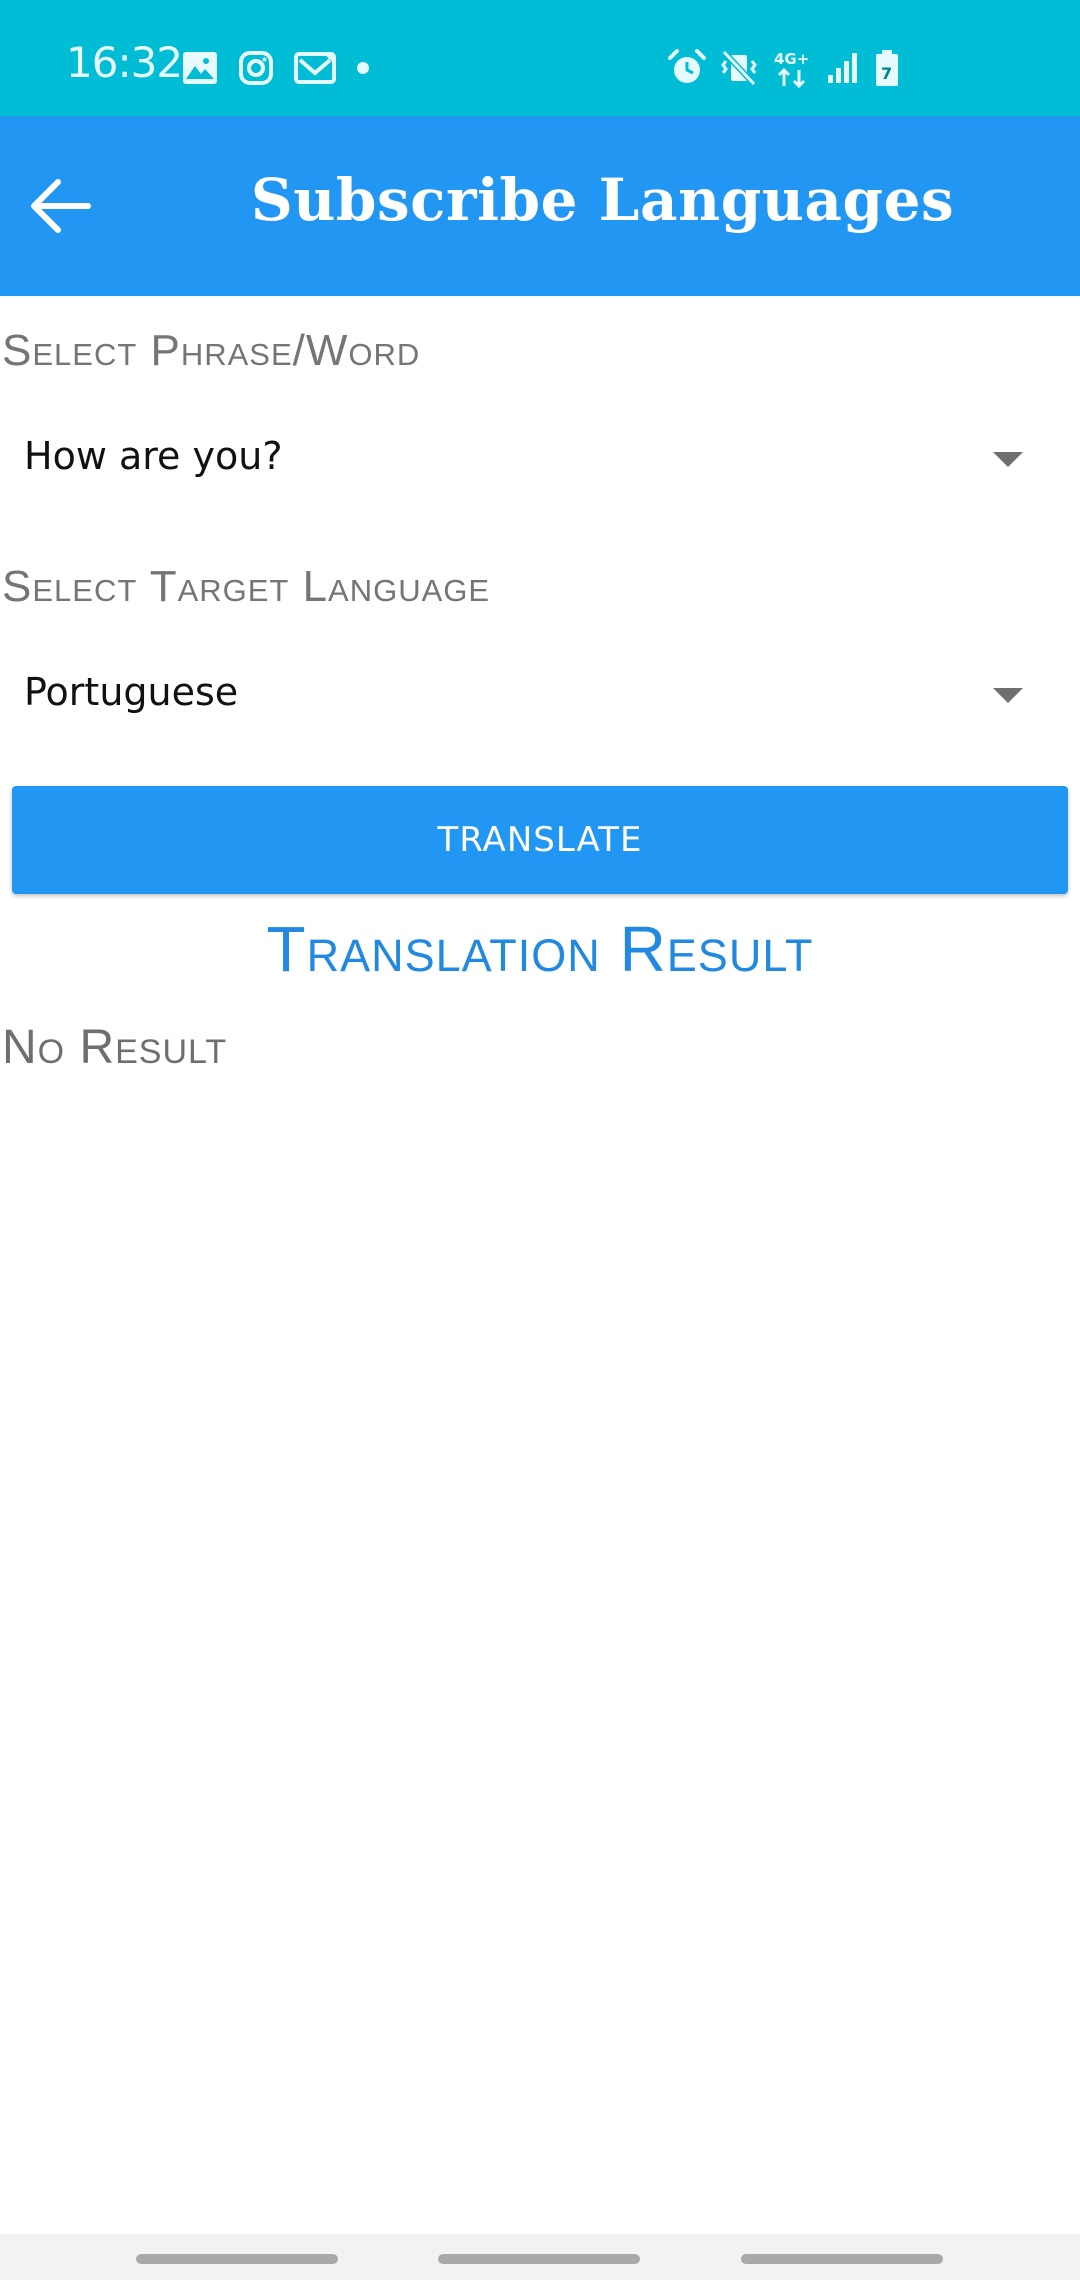  I want to click on status-icons-right: 4G+ 7, so click(784, 68).